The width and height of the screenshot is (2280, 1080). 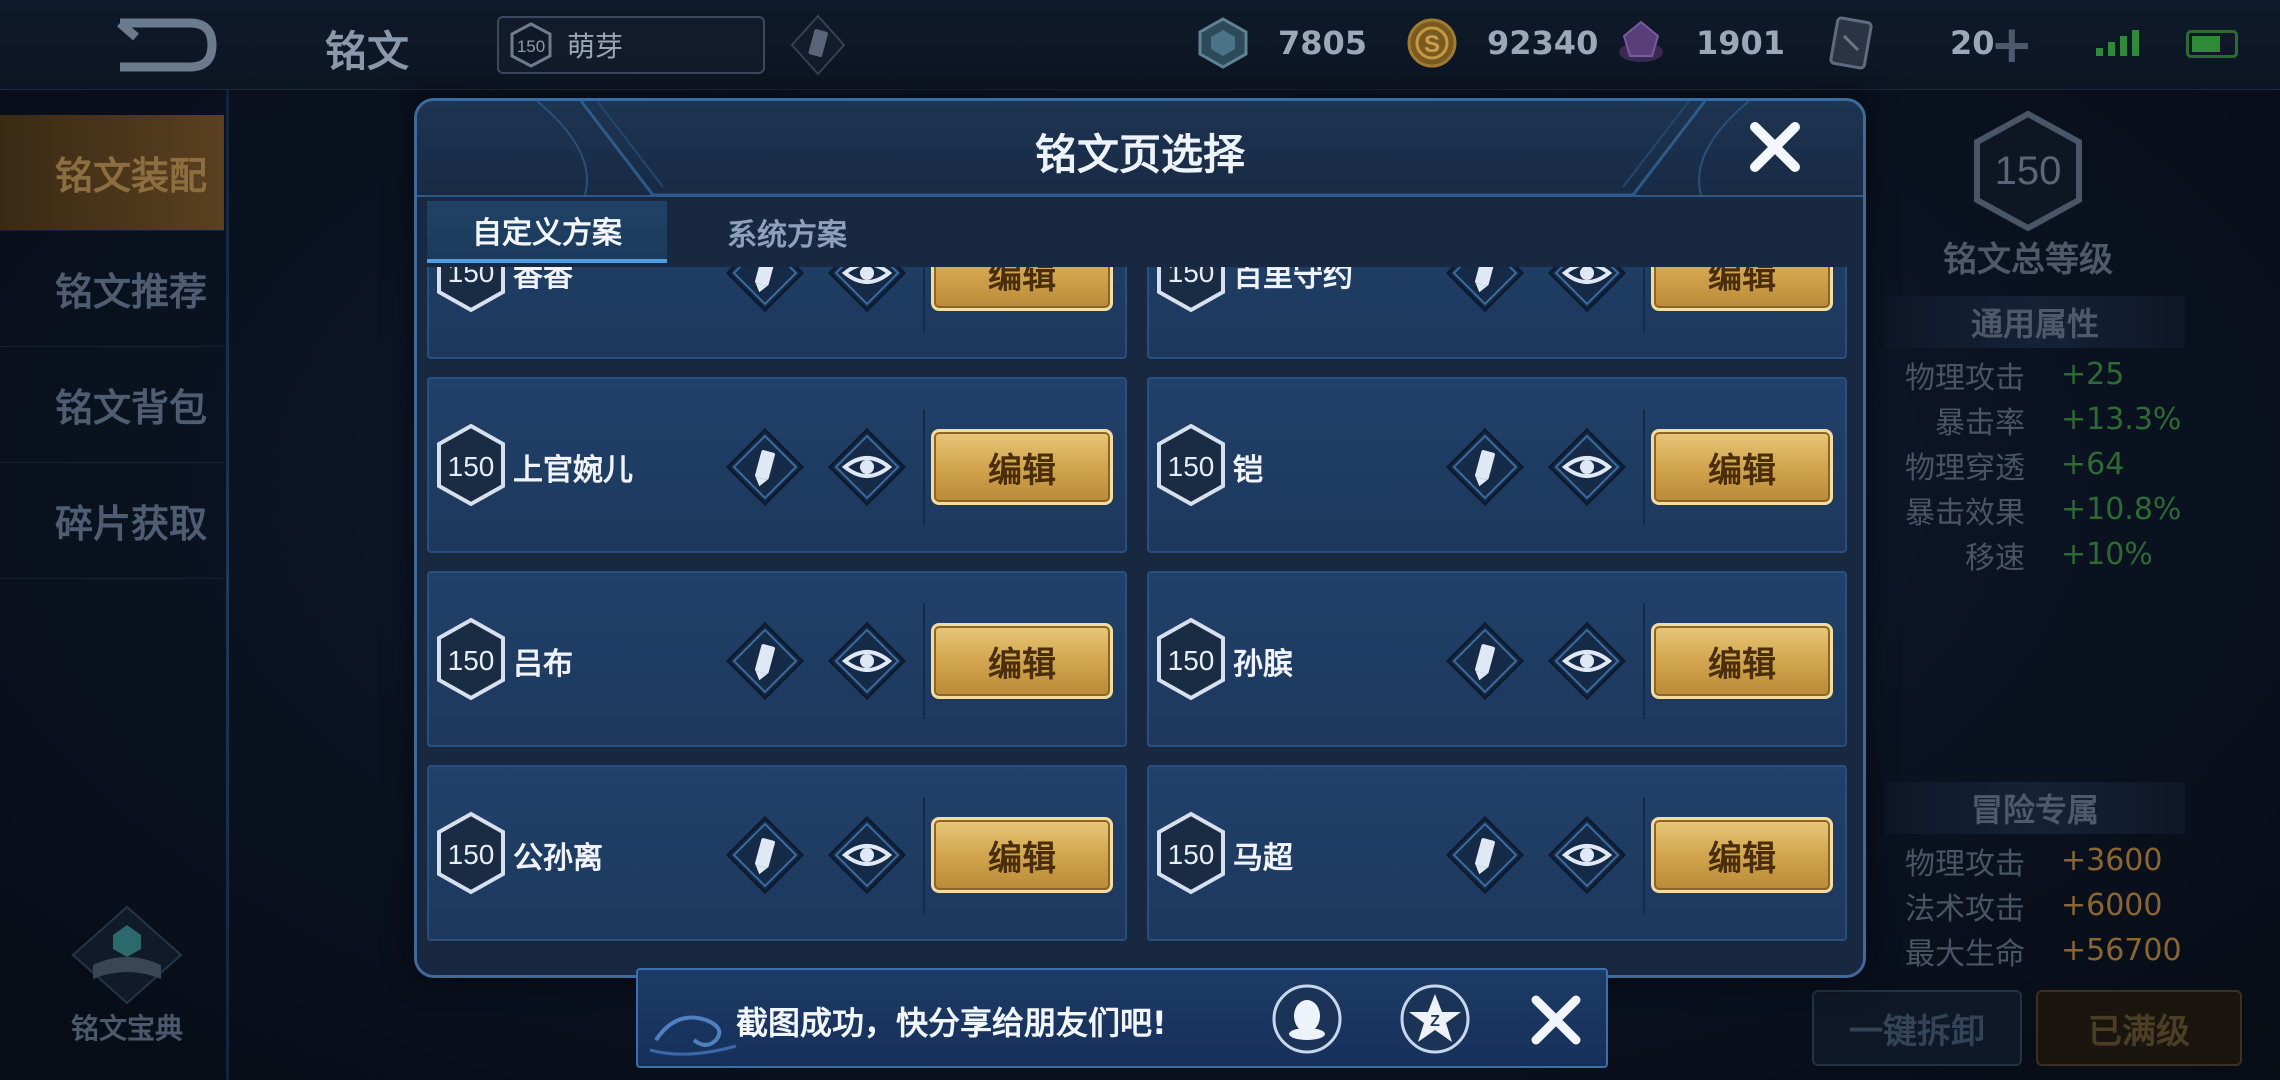 I want to click on rune-page-card: 150 铠 编辑, so click(x=1497, y=465).